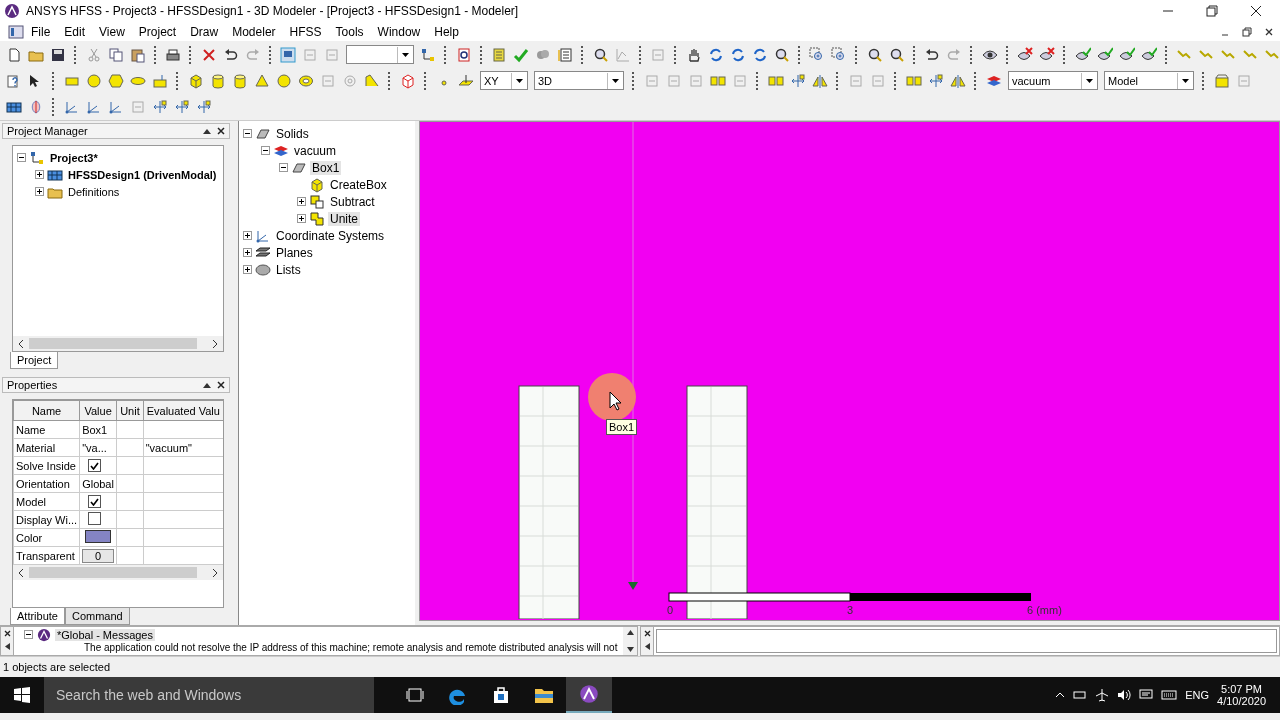 The image size is (1280, 720). Describe the element at coordinates (630, 641) in the screenshot. I see `vertical-scrollbar` at that location.